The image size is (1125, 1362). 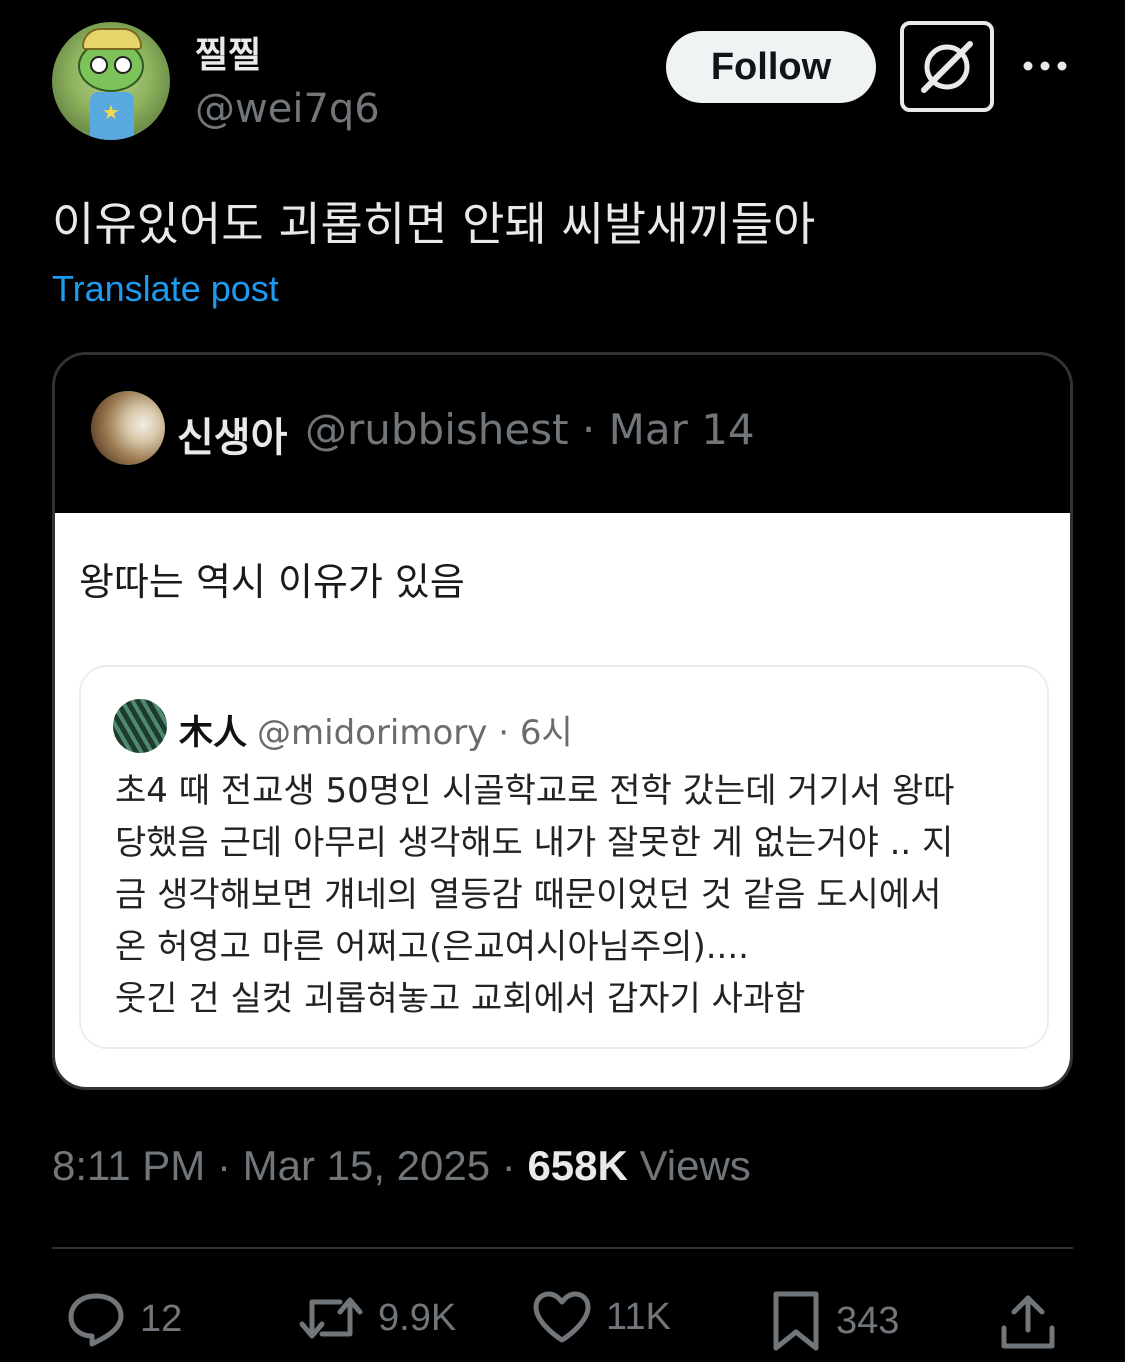 What do you see at coordinates (165, 289) in the screenshot?
I see `translate-post-link: Translate post` at bounding box center [165, 289].